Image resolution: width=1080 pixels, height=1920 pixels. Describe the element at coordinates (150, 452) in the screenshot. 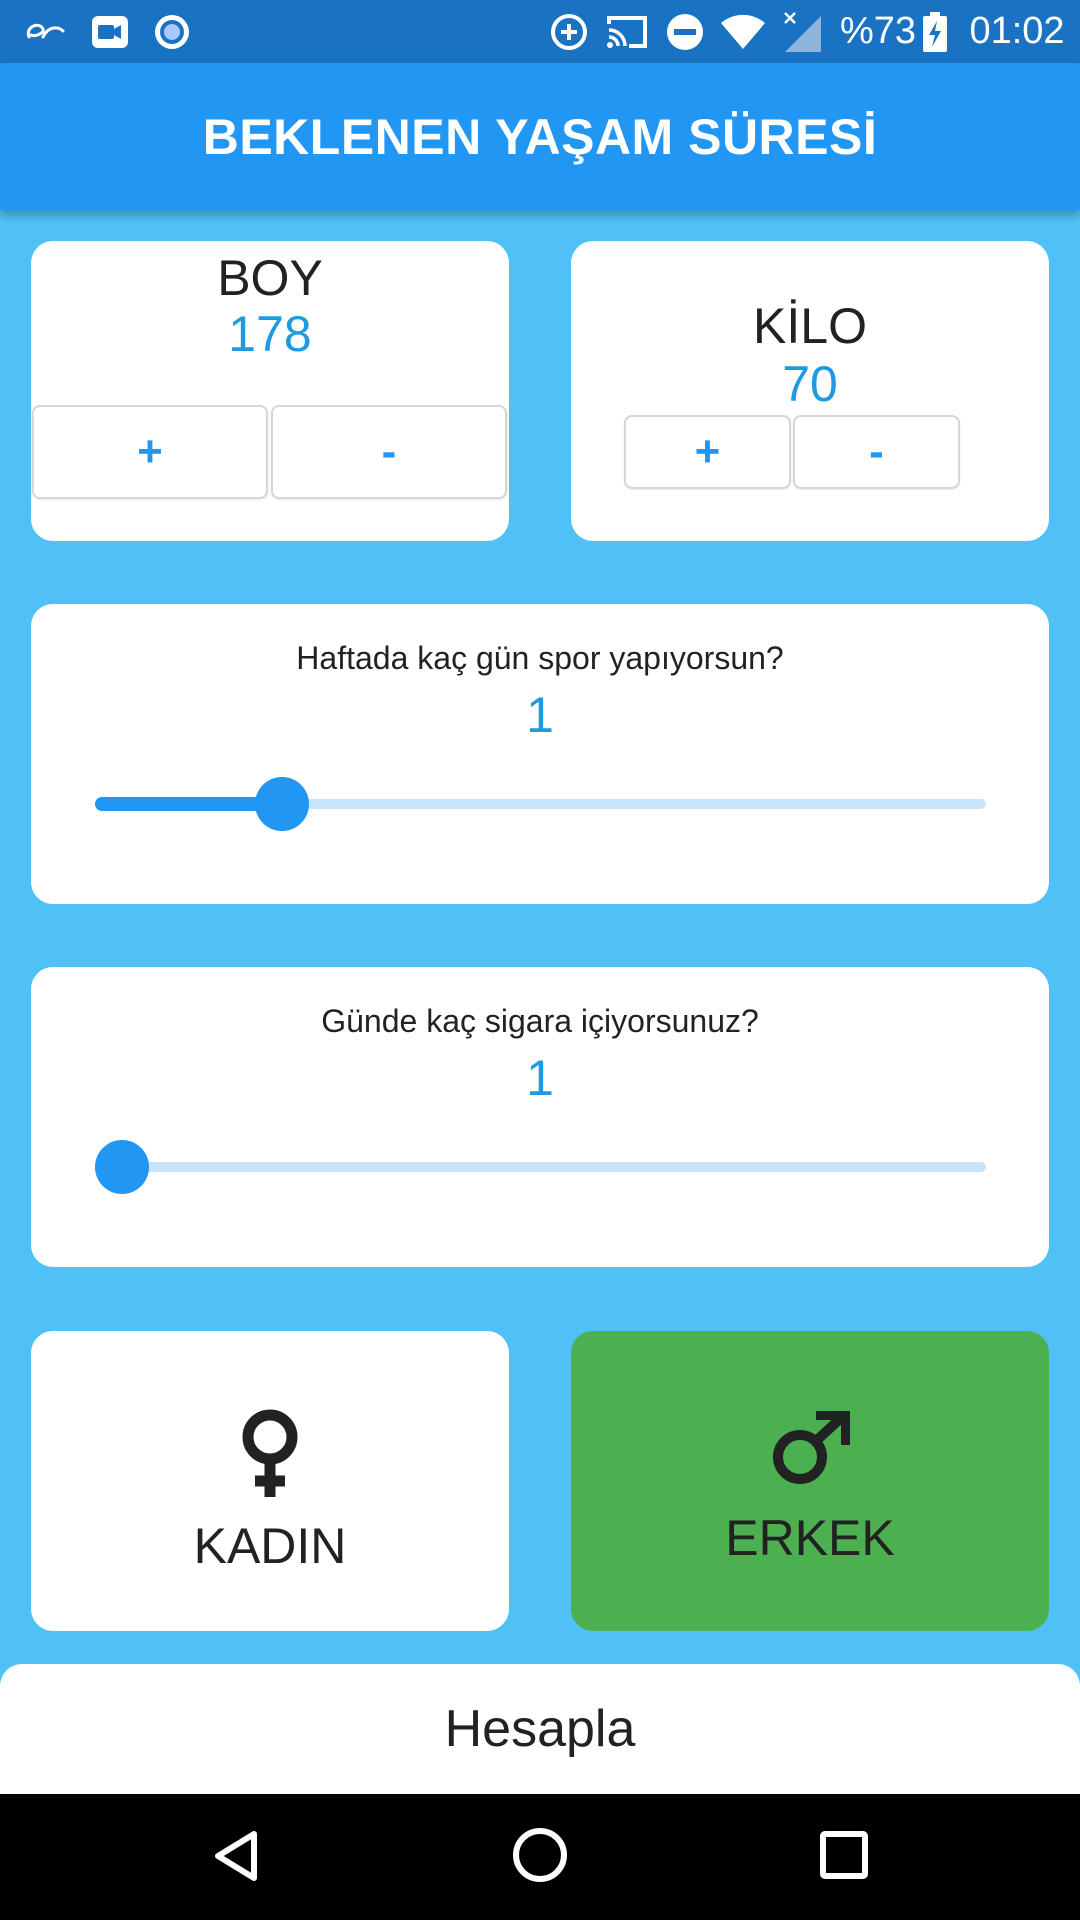

I see `height-plus-button: +` at that location.